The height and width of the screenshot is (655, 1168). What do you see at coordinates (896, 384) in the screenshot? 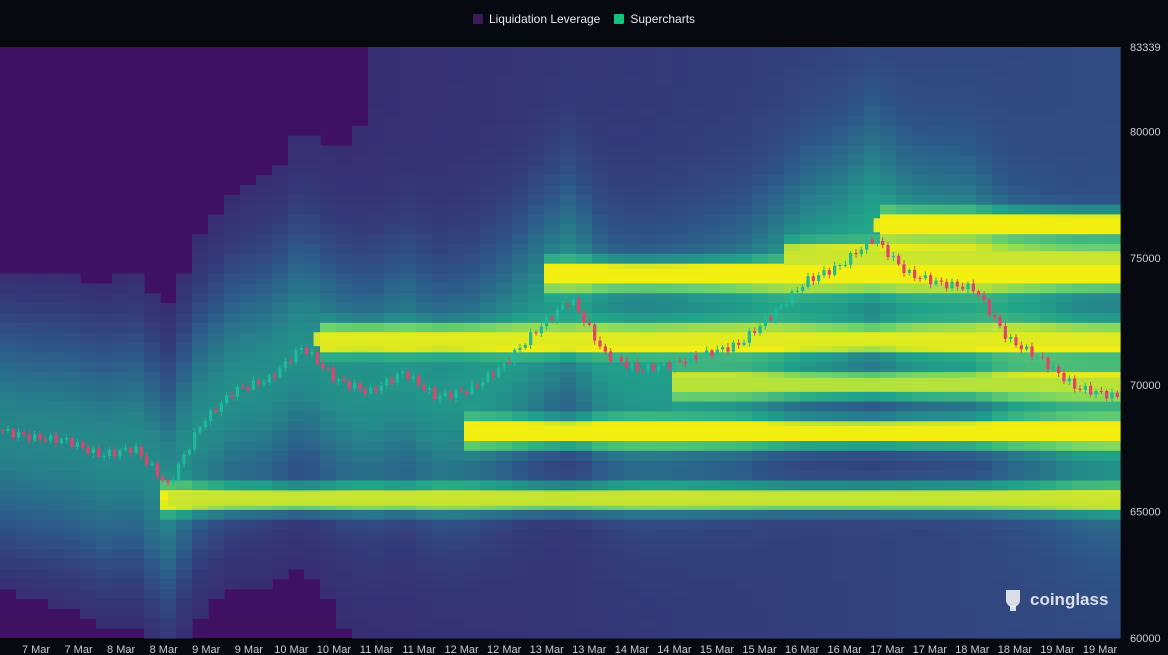
I see `liquidation-band` at bounding box center [896, 384].